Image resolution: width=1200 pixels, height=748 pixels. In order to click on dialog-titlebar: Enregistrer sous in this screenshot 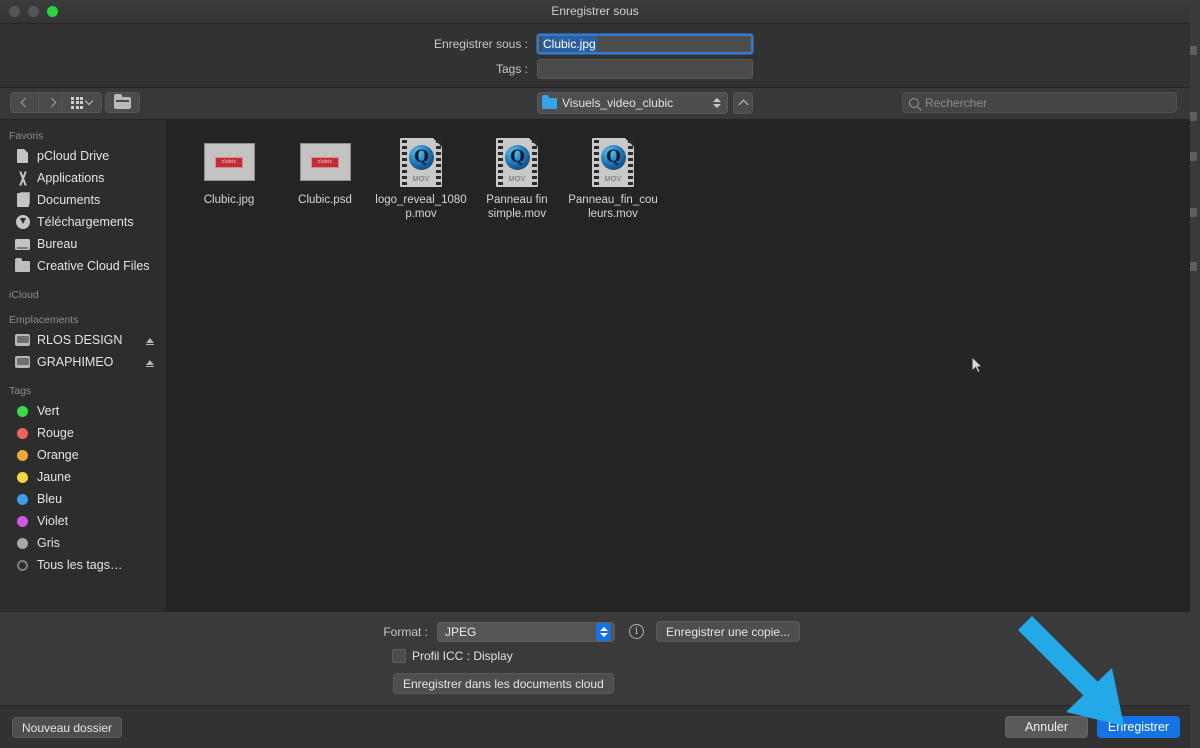, I will do `click(595, 12)`.